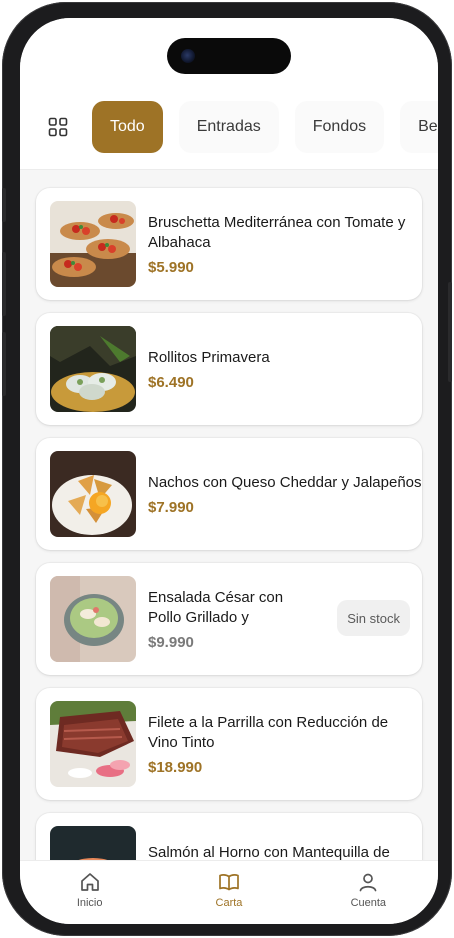  Describe the element at coordinates (229, 882) in the screenshot. I see `book-icon` at that location.